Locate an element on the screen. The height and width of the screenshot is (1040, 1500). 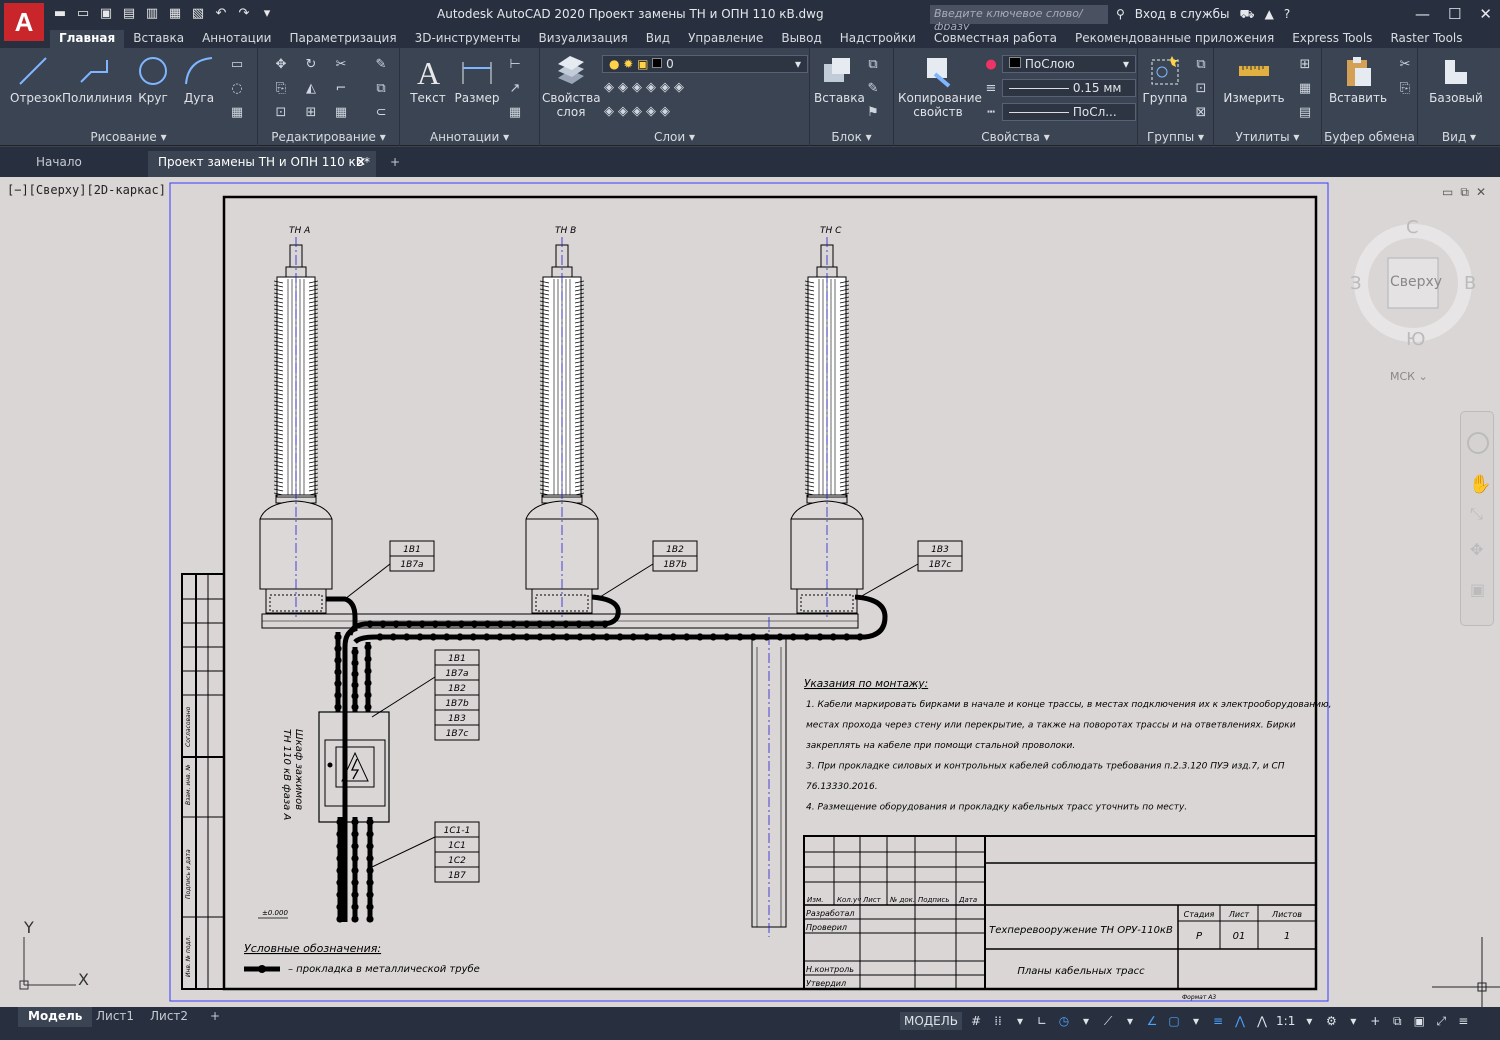
ribbon-tab: 3D-инструменты is located at coordinates (468, 39).